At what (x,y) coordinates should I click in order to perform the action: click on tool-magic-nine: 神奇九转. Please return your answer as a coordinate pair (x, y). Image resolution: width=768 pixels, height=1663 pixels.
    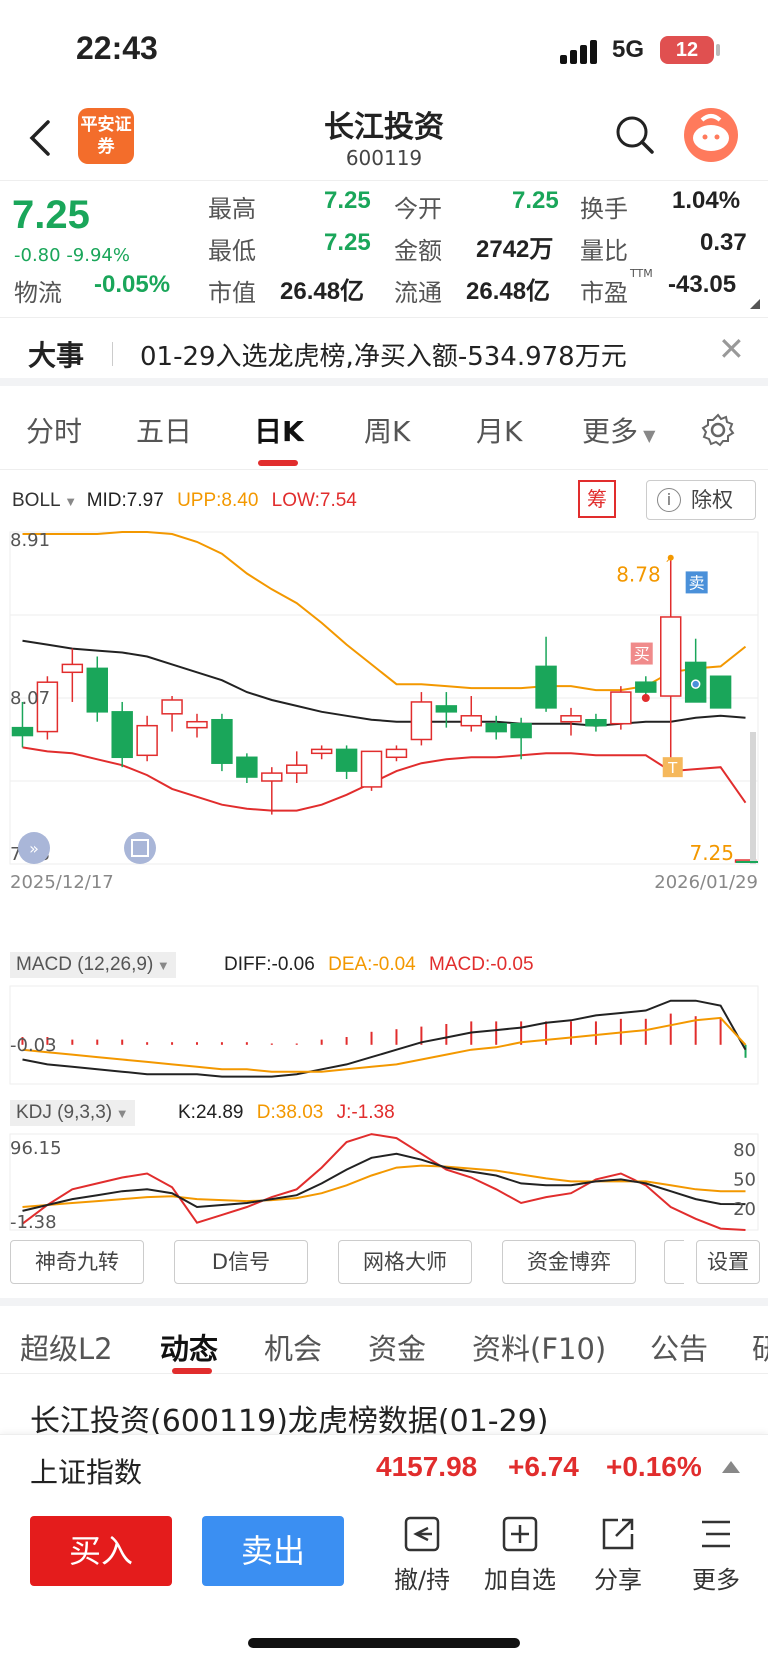
    Looking at the image, I should click on (77, 1262).